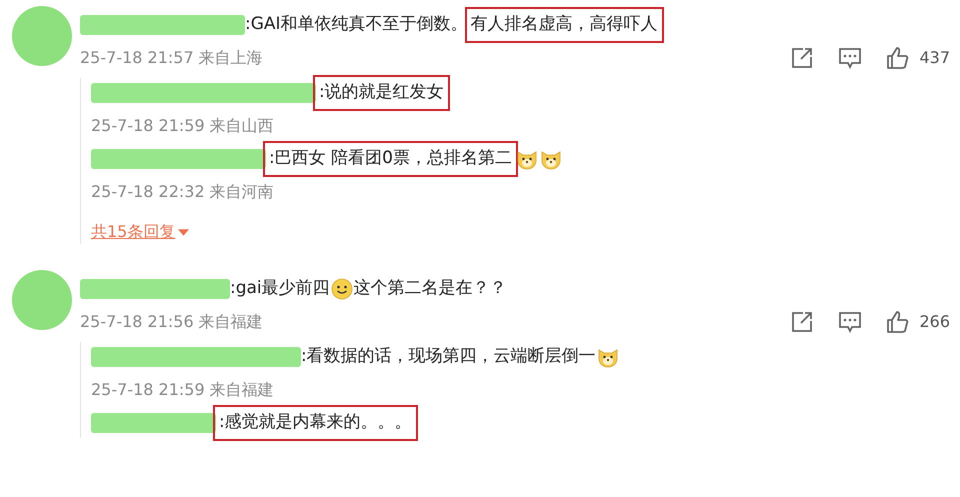 Image resolution: width=960 pixels, height=497 pixels. What do you see at coordinates (280, 288) in the screenshot?
I see `comment-text: :gai最少前四` at bounding box center [280, 288].